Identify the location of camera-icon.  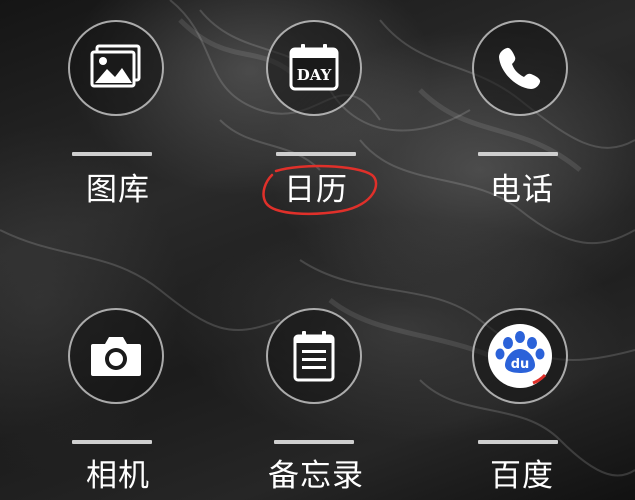
(116, 356).